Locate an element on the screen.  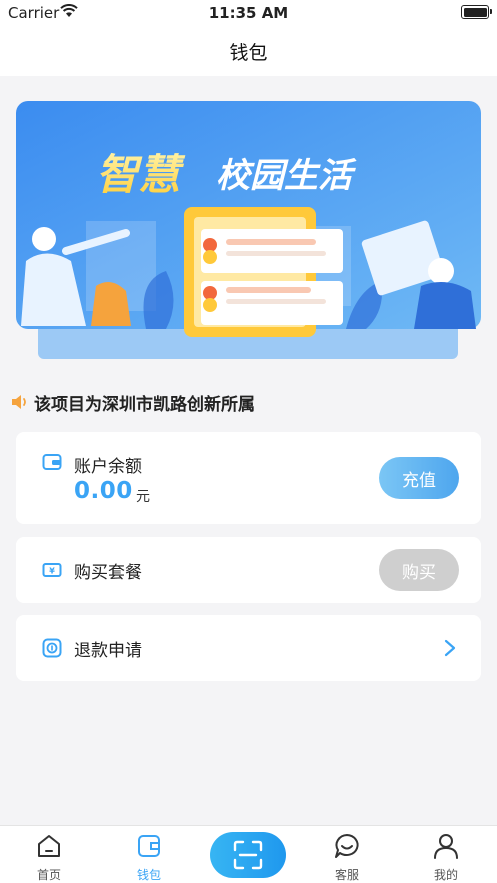
banner-headline-1: 智慧 is located at coordinates (141, 174).